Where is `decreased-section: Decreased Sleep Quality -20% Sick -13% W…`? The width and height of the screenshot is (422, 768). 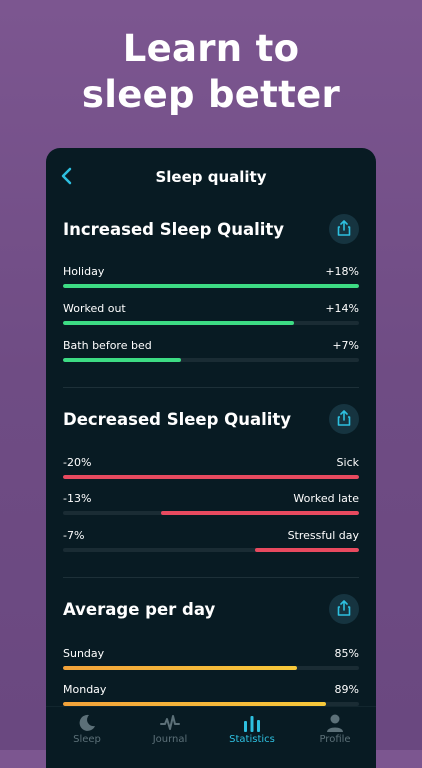
decreased-section: Decreased Sleep Quality -20% Sick -13% W… is located at coordinates (211, 479).